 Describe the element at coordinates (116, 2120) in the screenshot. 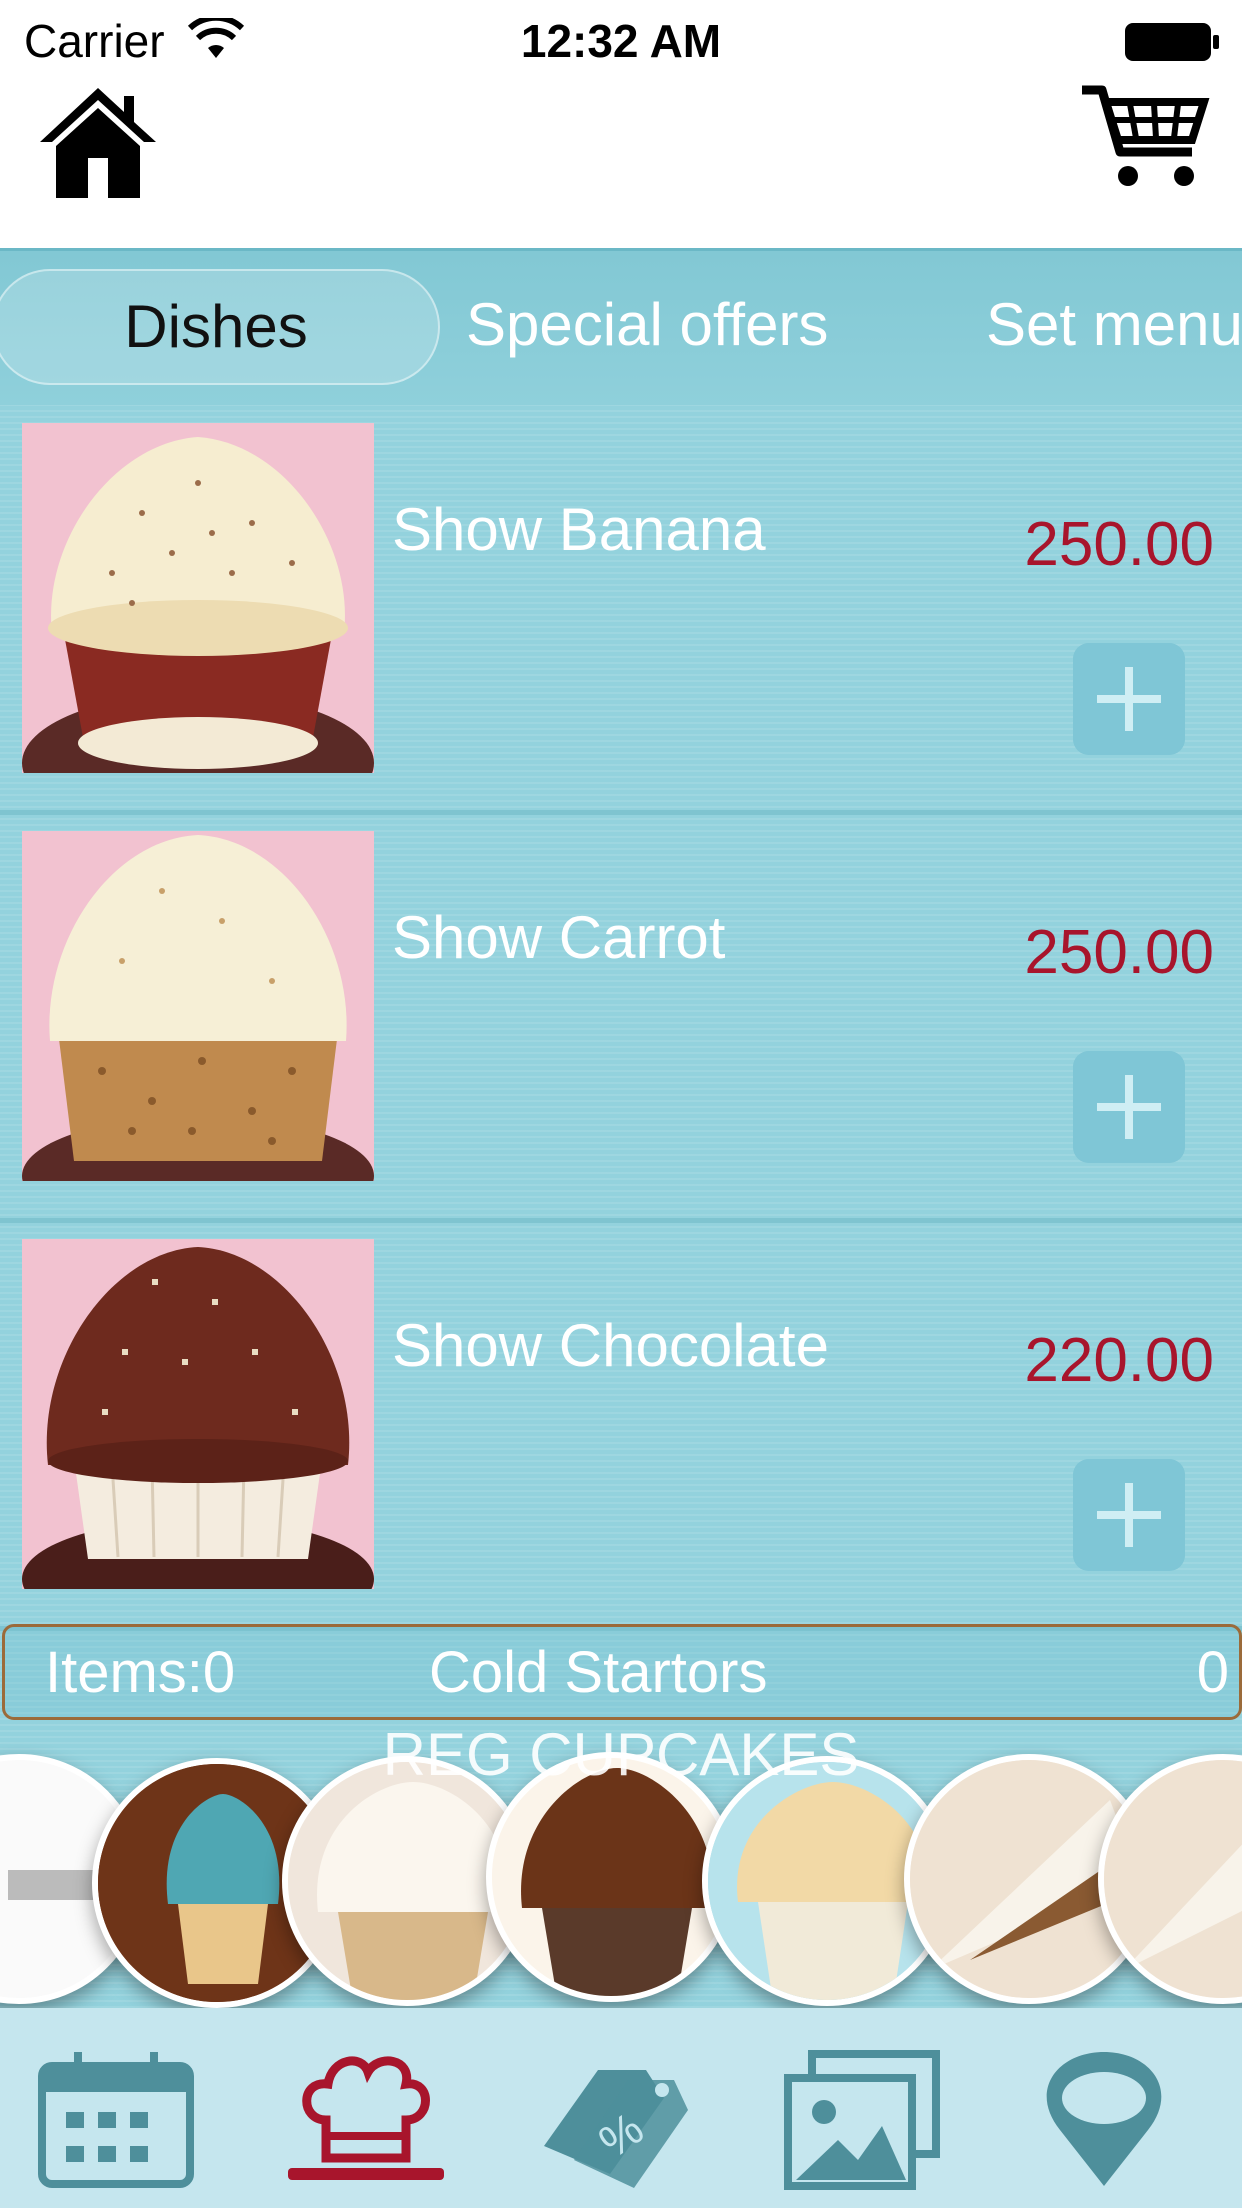

I see `calendar-icon` at that location.